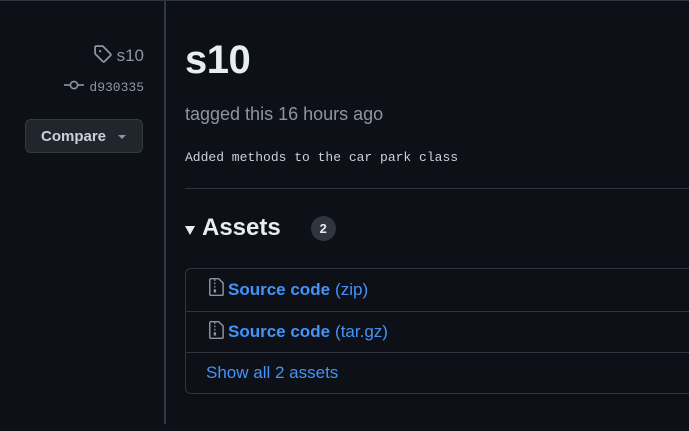 The width and height of the screenshot is (689, 431). I want to click on asset-ext: (tar.gz), so click(361, 332).